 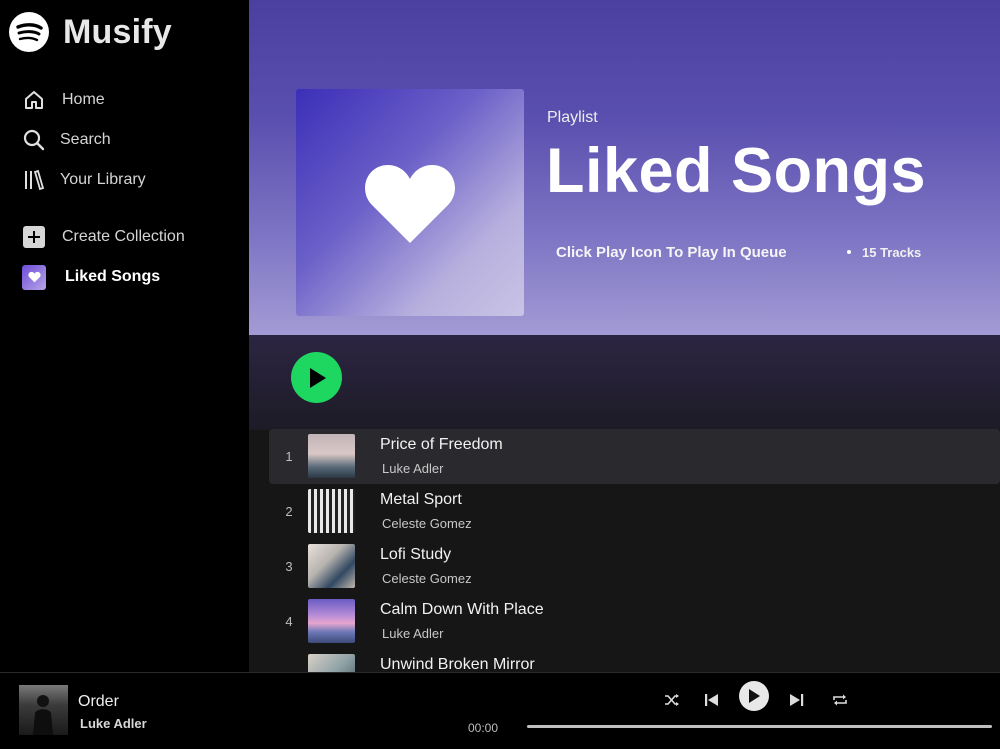 I want to click on now-playing-artist: Luke Adler, so click(x=113, y=723).